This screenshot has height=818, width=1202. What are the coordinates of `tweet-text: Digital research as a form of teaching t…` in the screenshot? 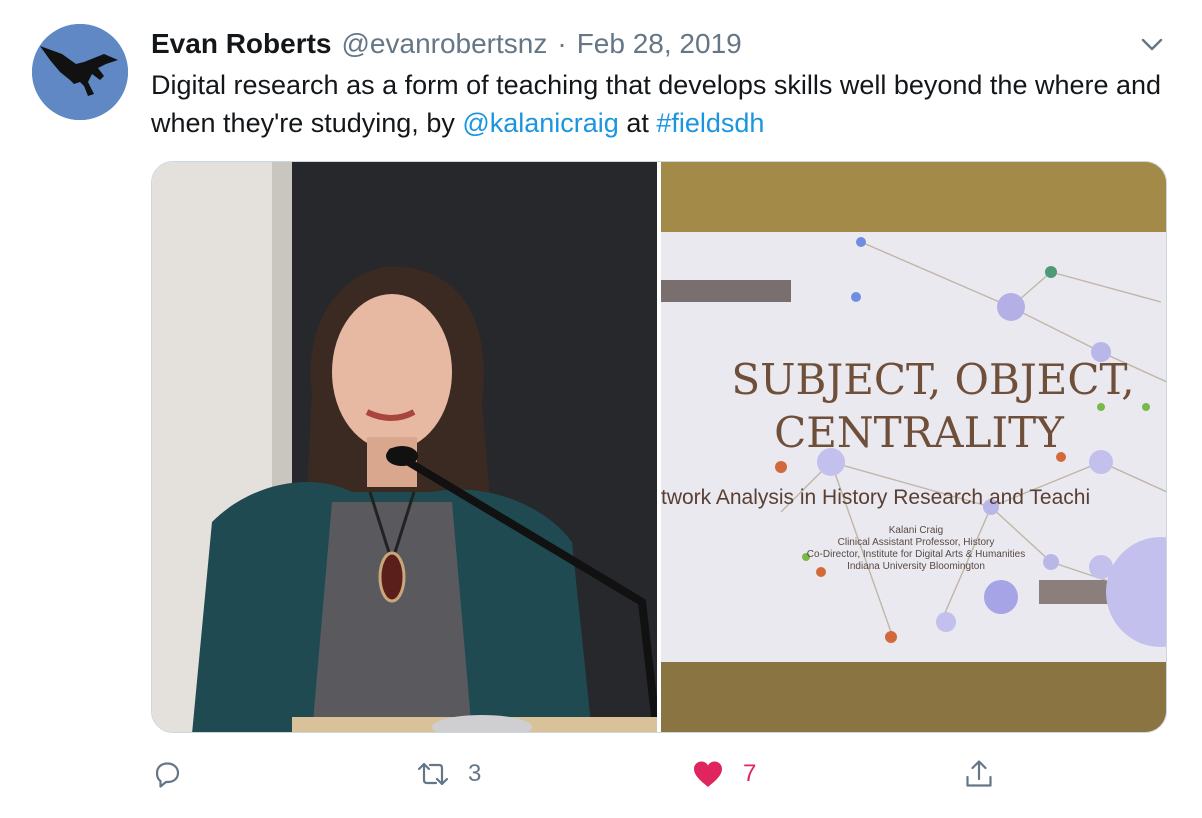 It's located at (661, 104).